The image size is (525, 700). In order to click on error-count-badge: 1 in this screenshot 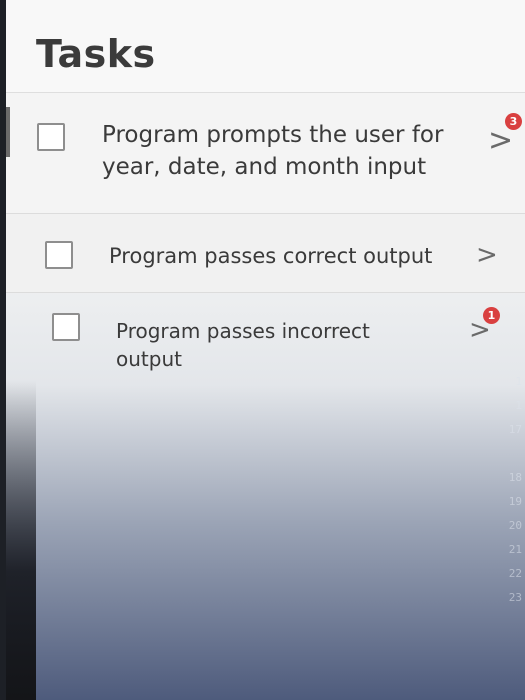, I will do `click(491, 315)`.